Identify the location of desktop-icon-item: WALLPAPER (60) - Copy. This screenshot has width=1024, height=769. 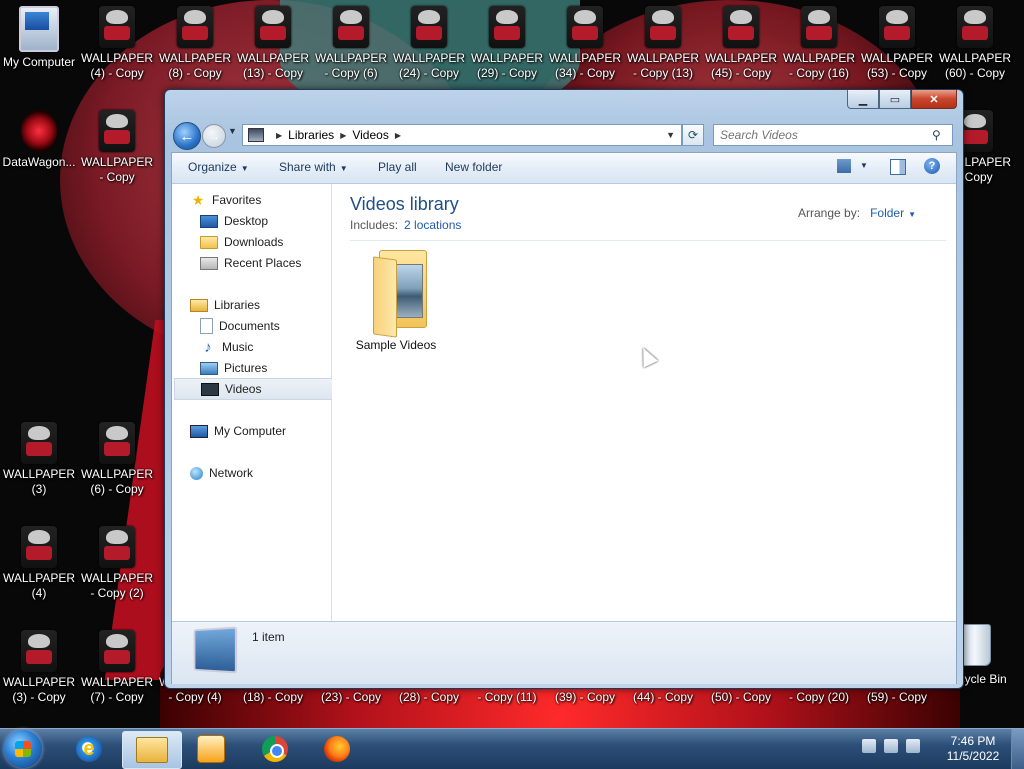
(975, 40).